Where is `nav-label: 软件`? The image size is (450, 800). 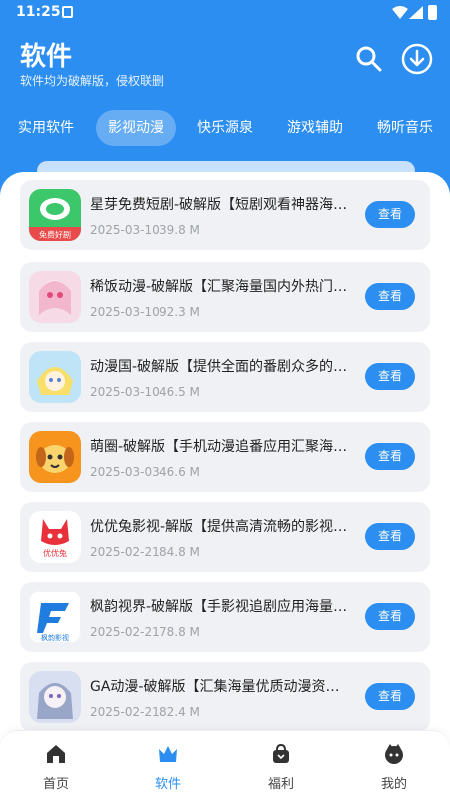
nav-label: 软件 is located at coordinates (167, 784).